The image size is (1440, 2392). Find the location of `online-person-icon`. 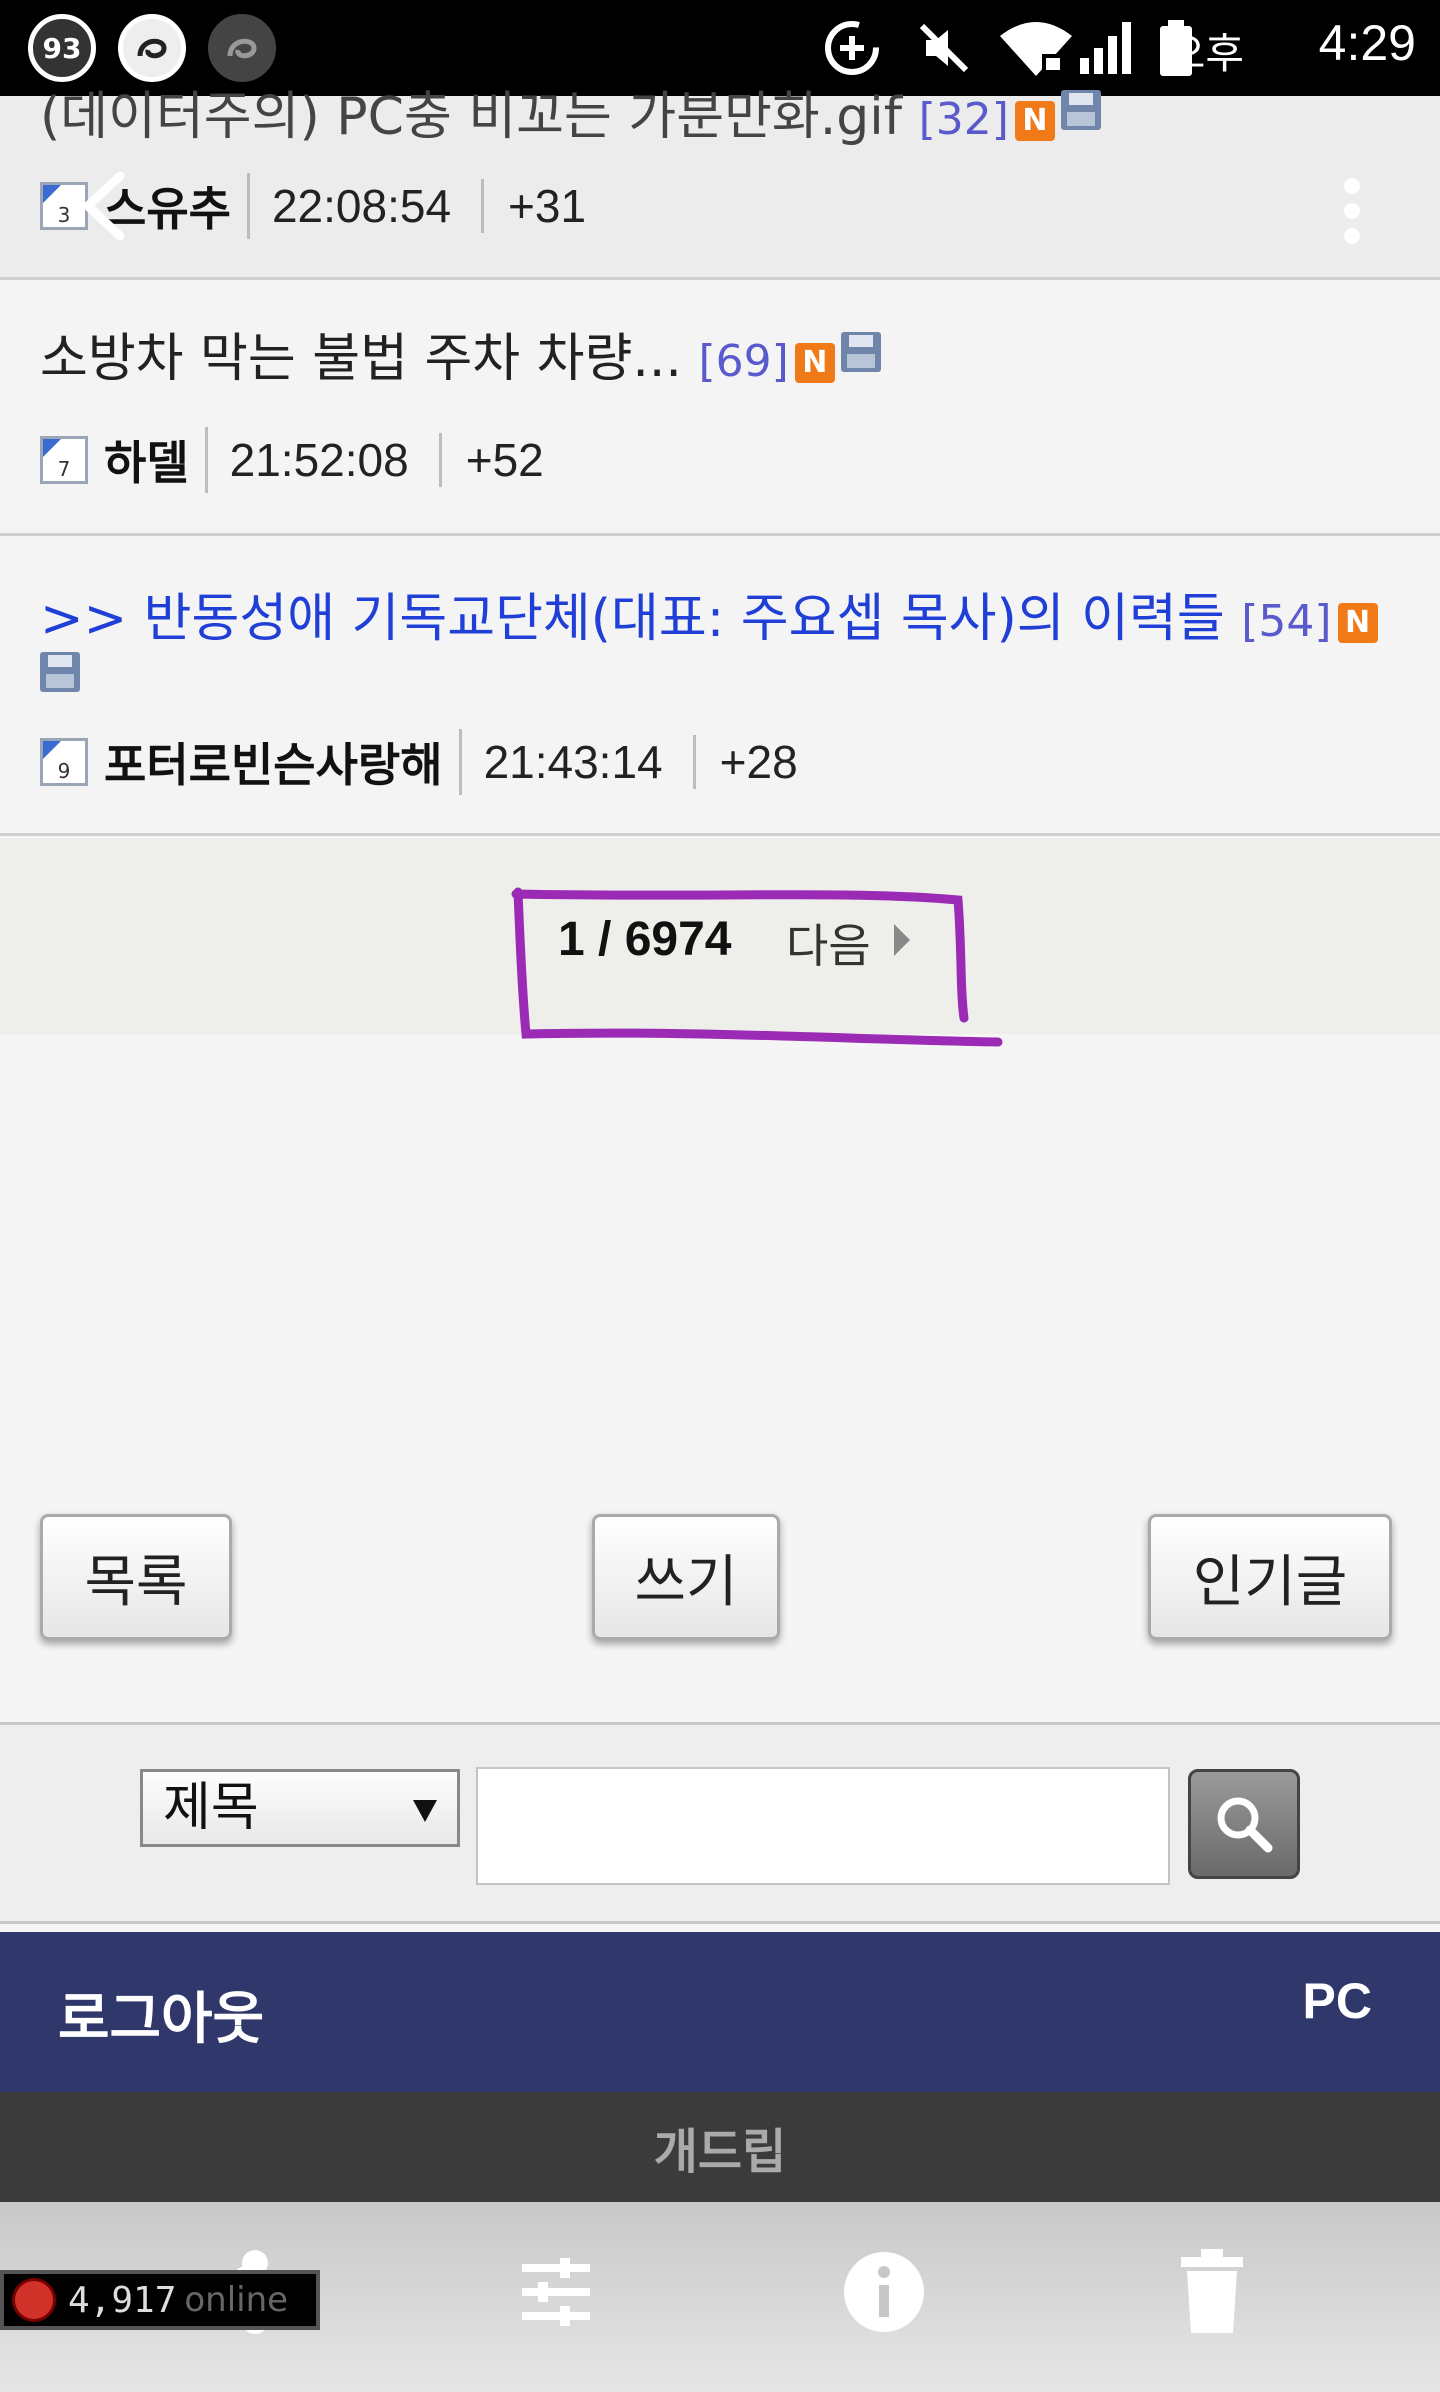

online-person-icon is located at coordinates (34, 2300).